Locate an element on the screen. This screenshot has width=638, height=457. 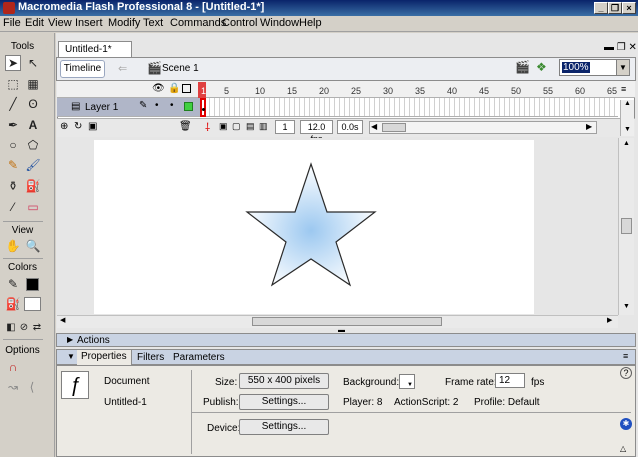
subselection-tool-icon: ↖ is located at coordinates (33, 63).